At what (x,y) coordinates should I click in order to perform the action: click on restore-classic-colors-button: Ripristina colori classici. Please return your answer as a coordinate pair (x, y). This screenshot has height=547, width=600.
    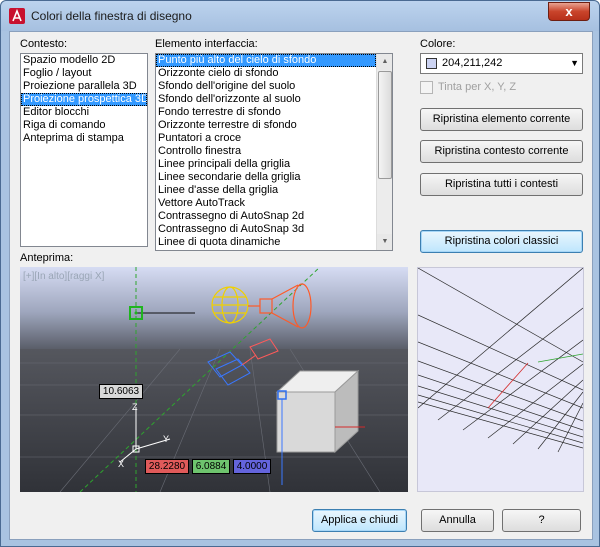
    Looking at the image, I should click on (501, 241).